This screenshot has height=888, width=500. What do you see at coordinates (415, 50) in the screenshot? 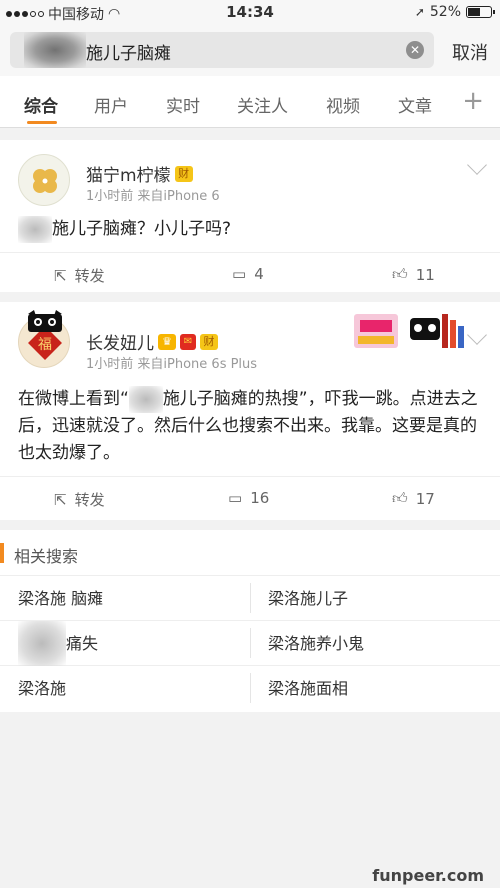
I see `clear-search-icon: ✕` at bounding box center [415, 50].